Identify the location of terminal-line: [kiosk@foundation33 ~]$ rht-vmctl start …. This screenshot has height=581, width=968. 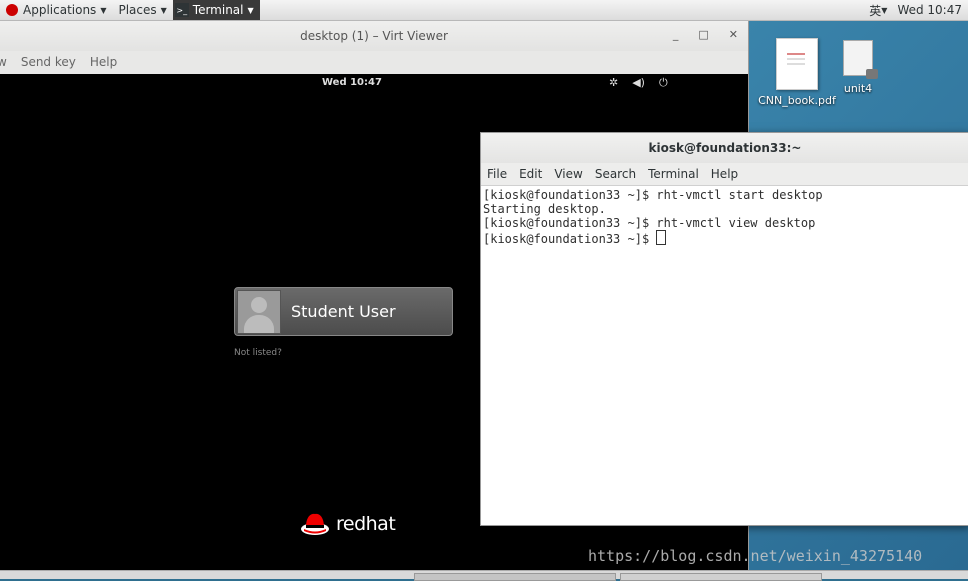
(653, 195).